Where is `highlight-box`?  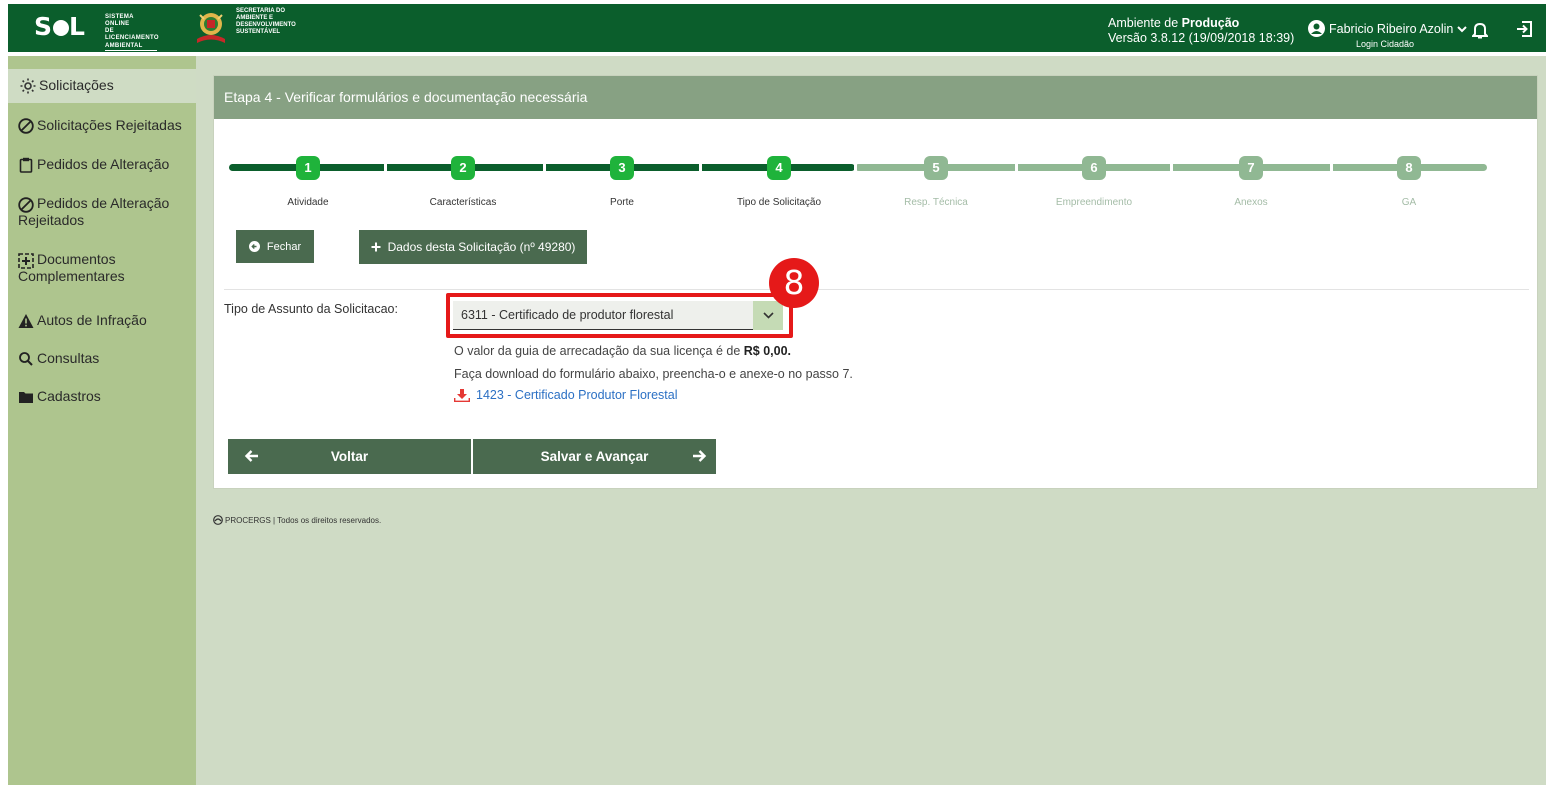
highlight-box is located at coordinates (619, 315).